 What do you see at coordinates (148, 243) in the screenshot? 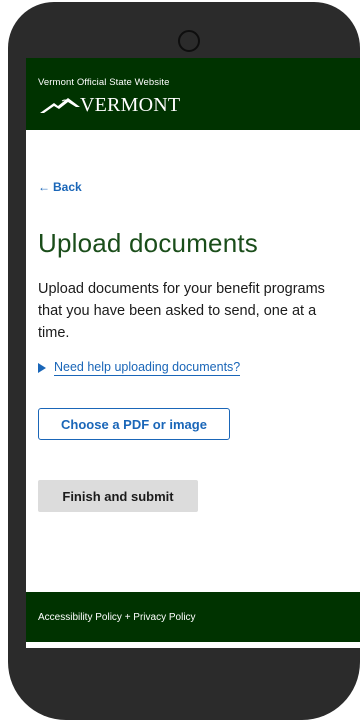
I see `page-title: Upload documents` at bounding box center [148, 243].